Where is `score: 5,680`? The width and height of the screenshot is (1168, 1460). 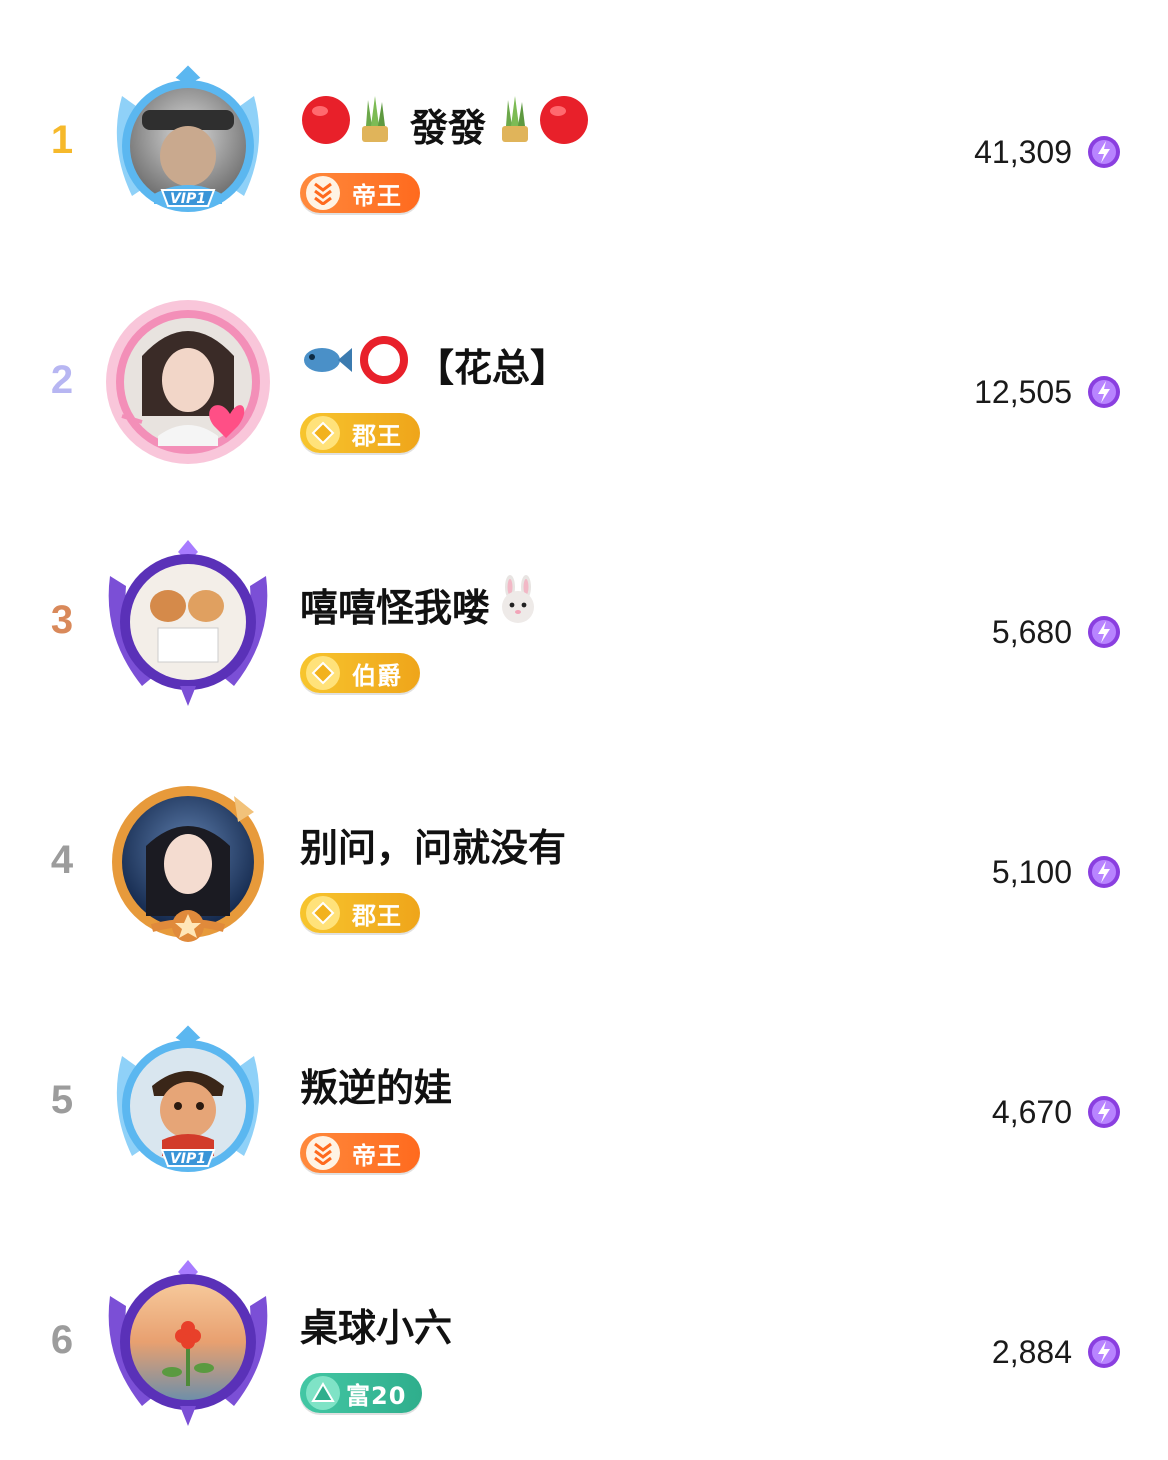 score: 5,680 is located at coordinates (1057, 632).